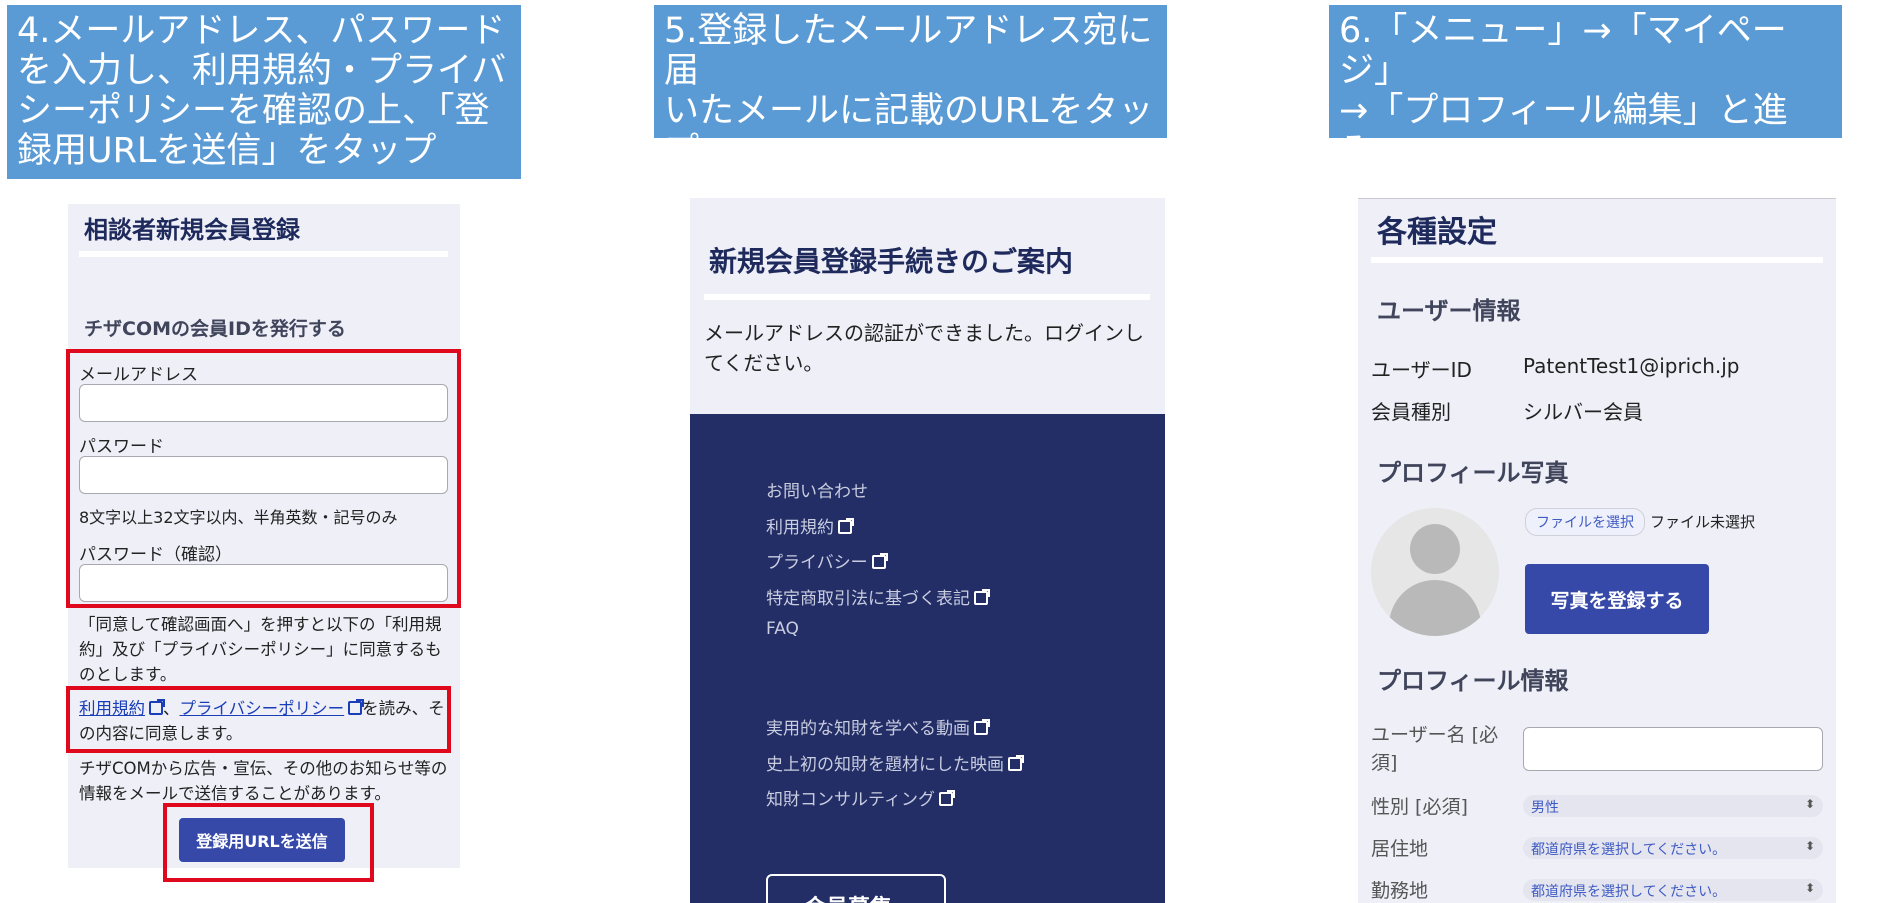 The image size is (1878, 903). I want to click on email-input, so click(263, 403).